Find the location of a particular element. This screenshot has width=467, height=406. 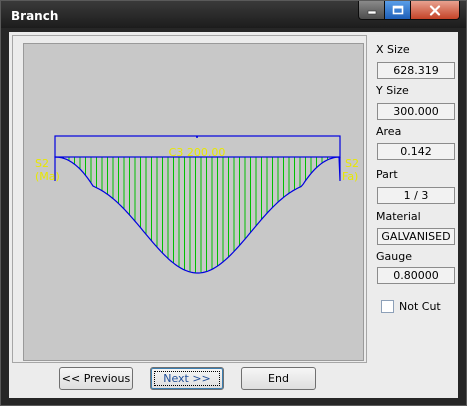

minimize-button is located at coordinates (372, 10).